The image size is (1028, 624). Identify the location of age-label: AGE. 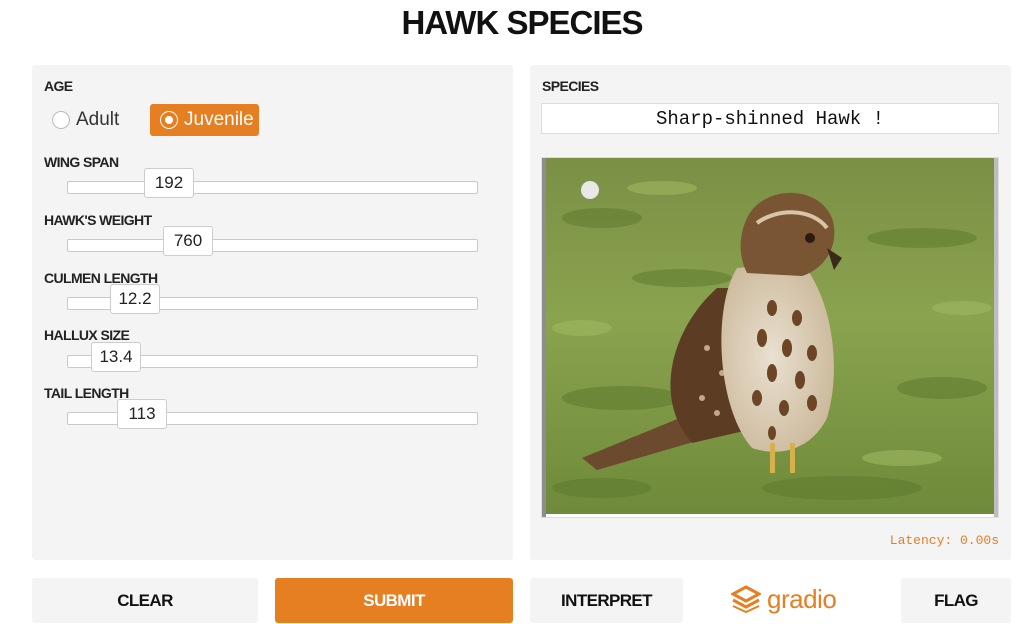
(58, 86).